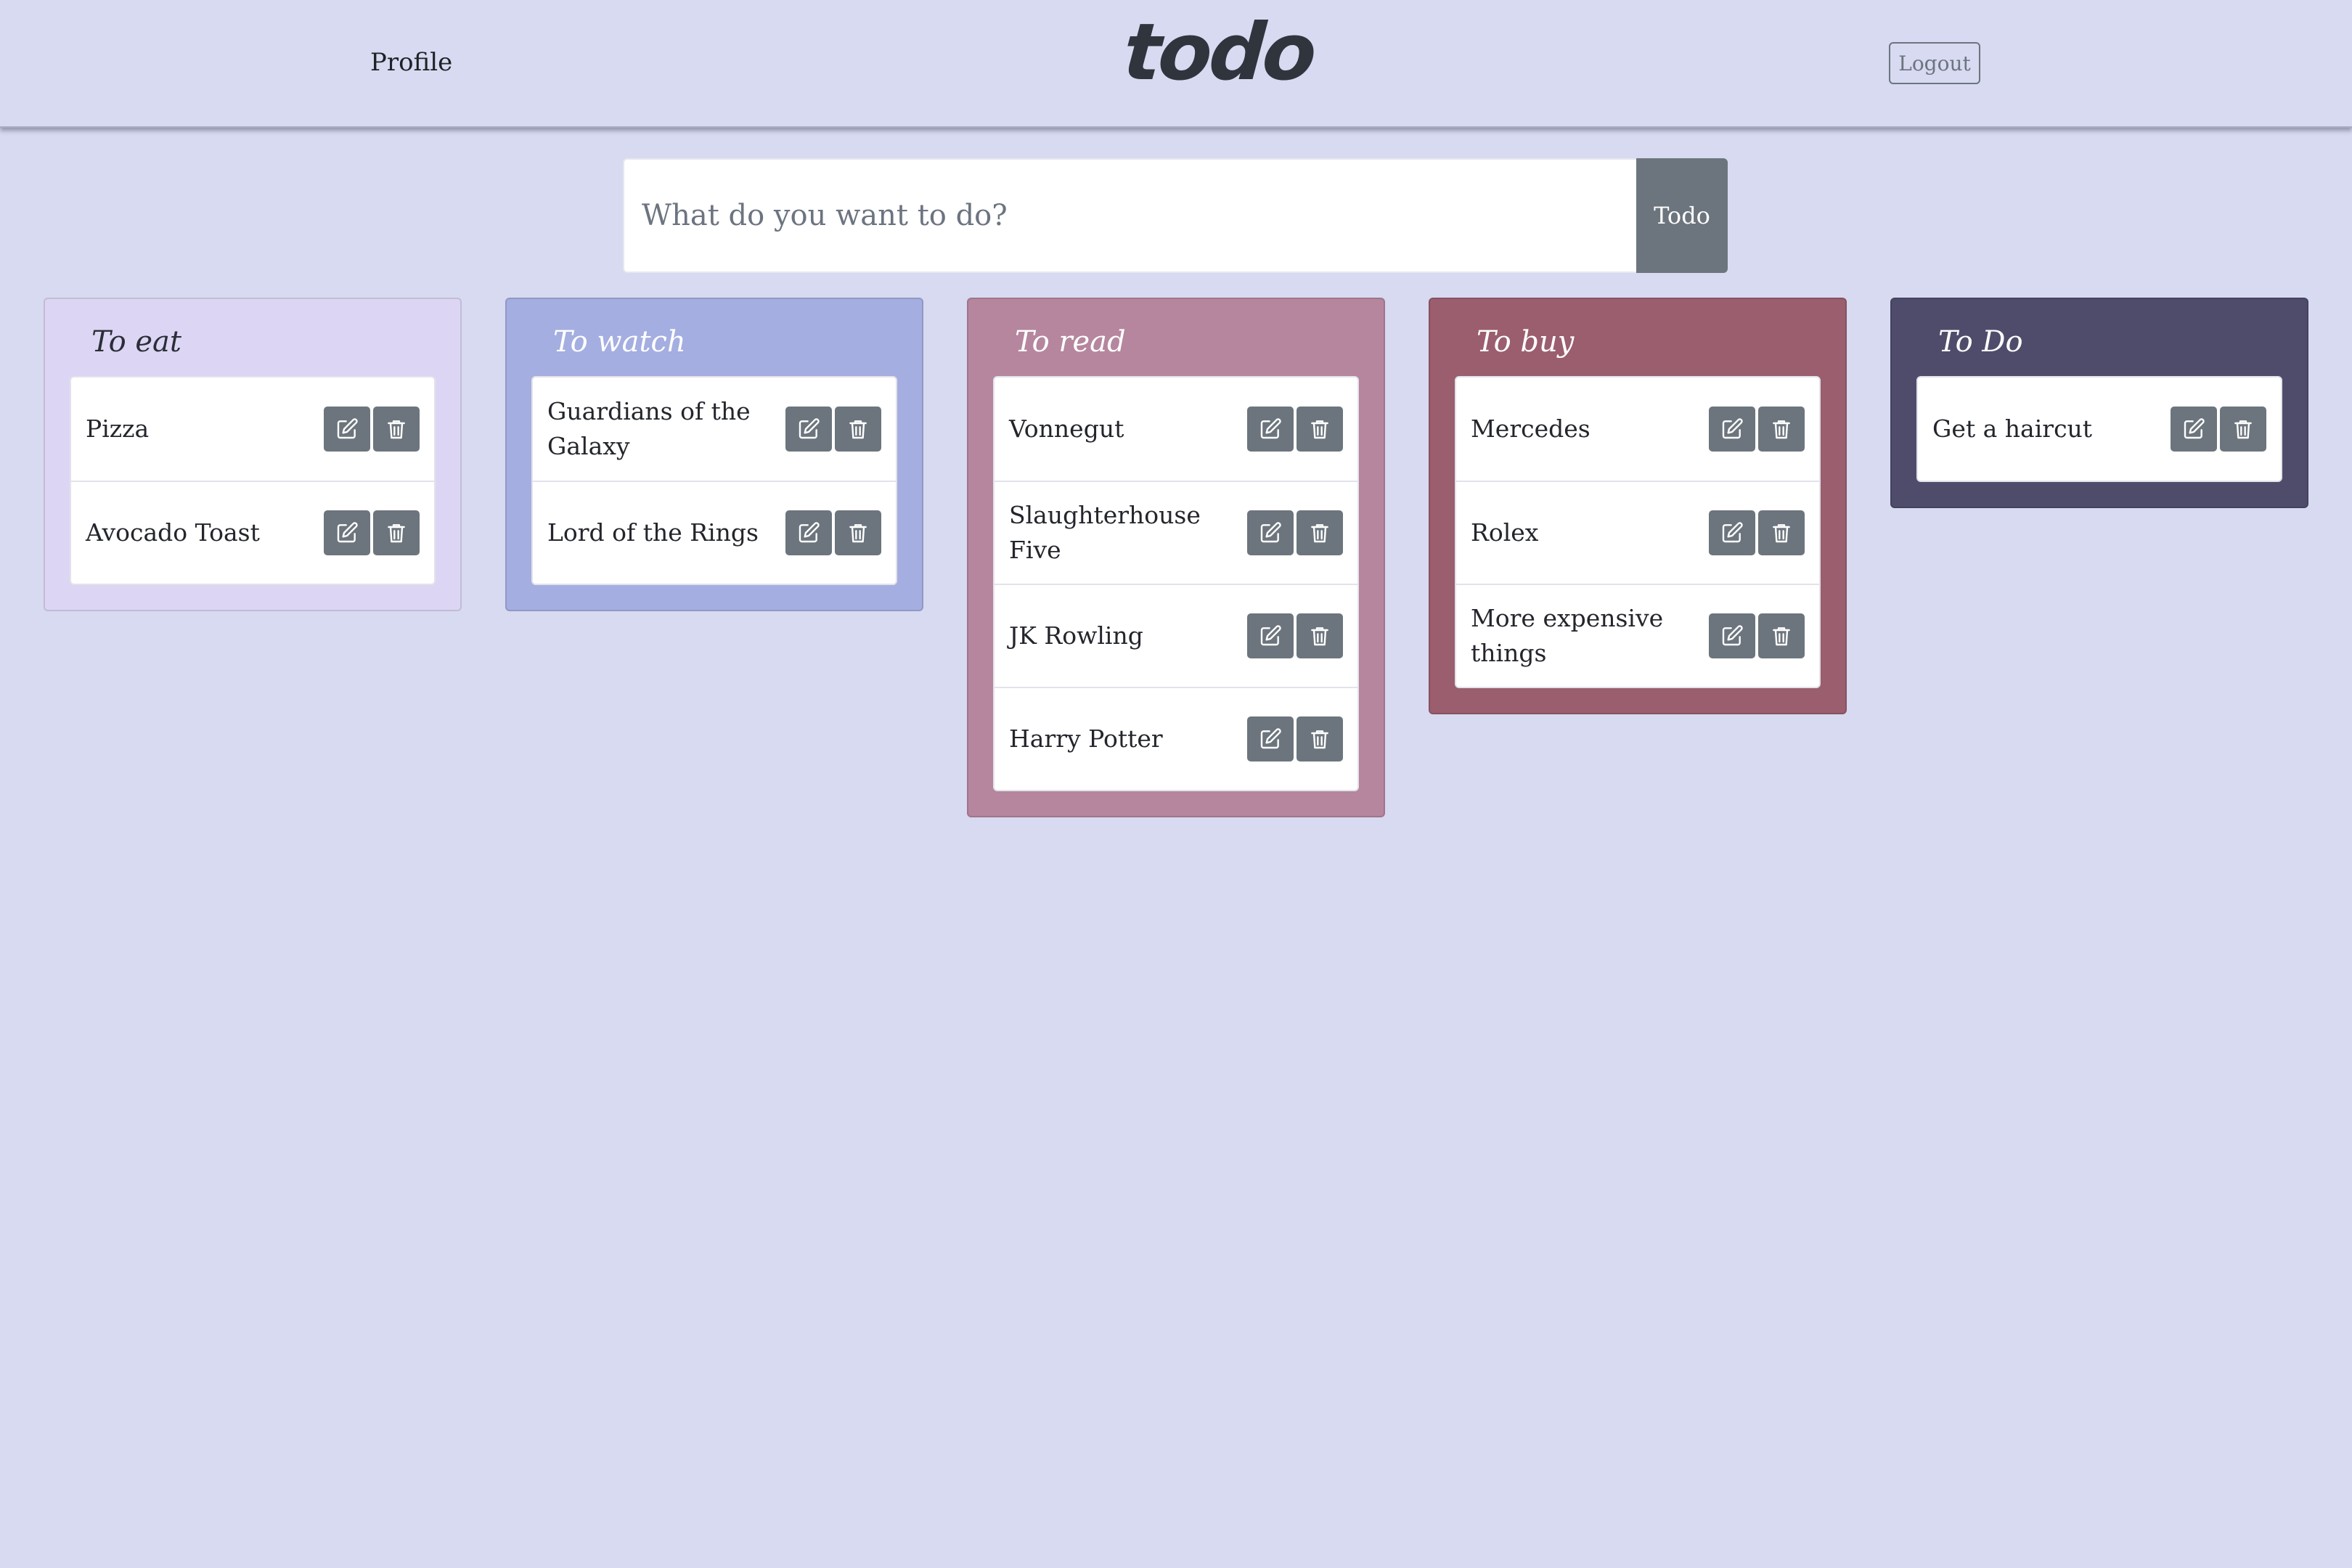 The width and height of the screenshot is (2352, 1568). What do you see at coordinates (1076, 636) in the screenshot?
I see `todo-item-text: JK Rowling` at bounding box center [1076, 636].